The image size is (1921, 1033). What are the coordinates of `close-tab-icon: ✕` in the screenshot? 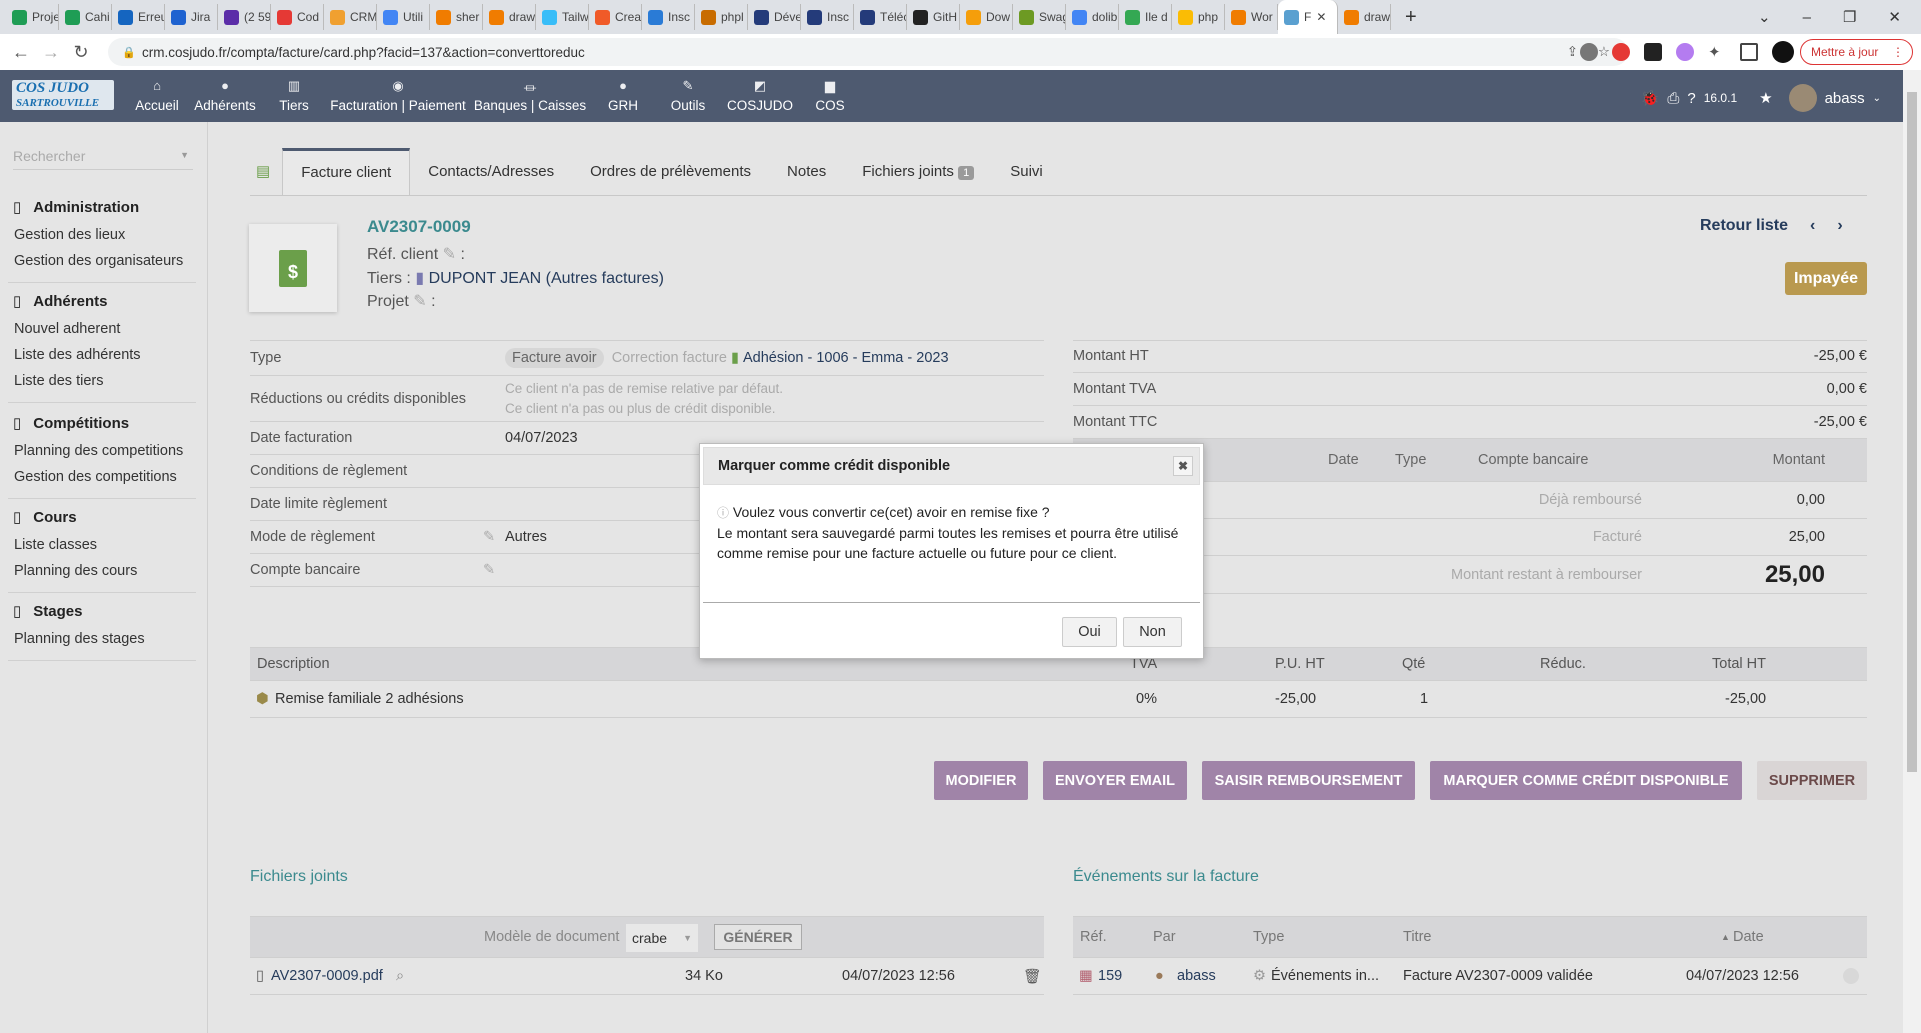 It's located at (1321, 17).